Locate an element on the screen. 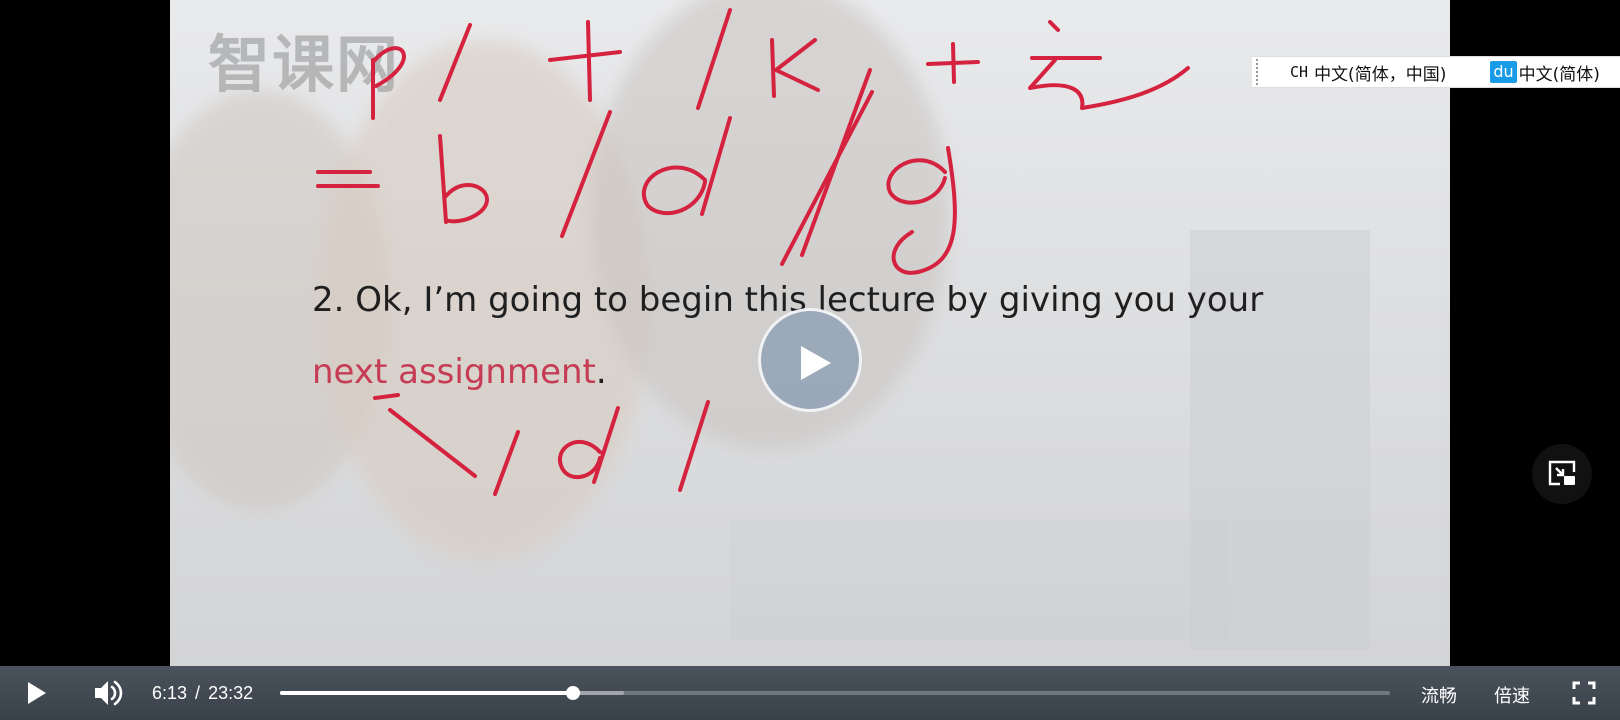 This screenshot has width=1620, height=720. ink-d-bowl is located at coordinates (674, 190).